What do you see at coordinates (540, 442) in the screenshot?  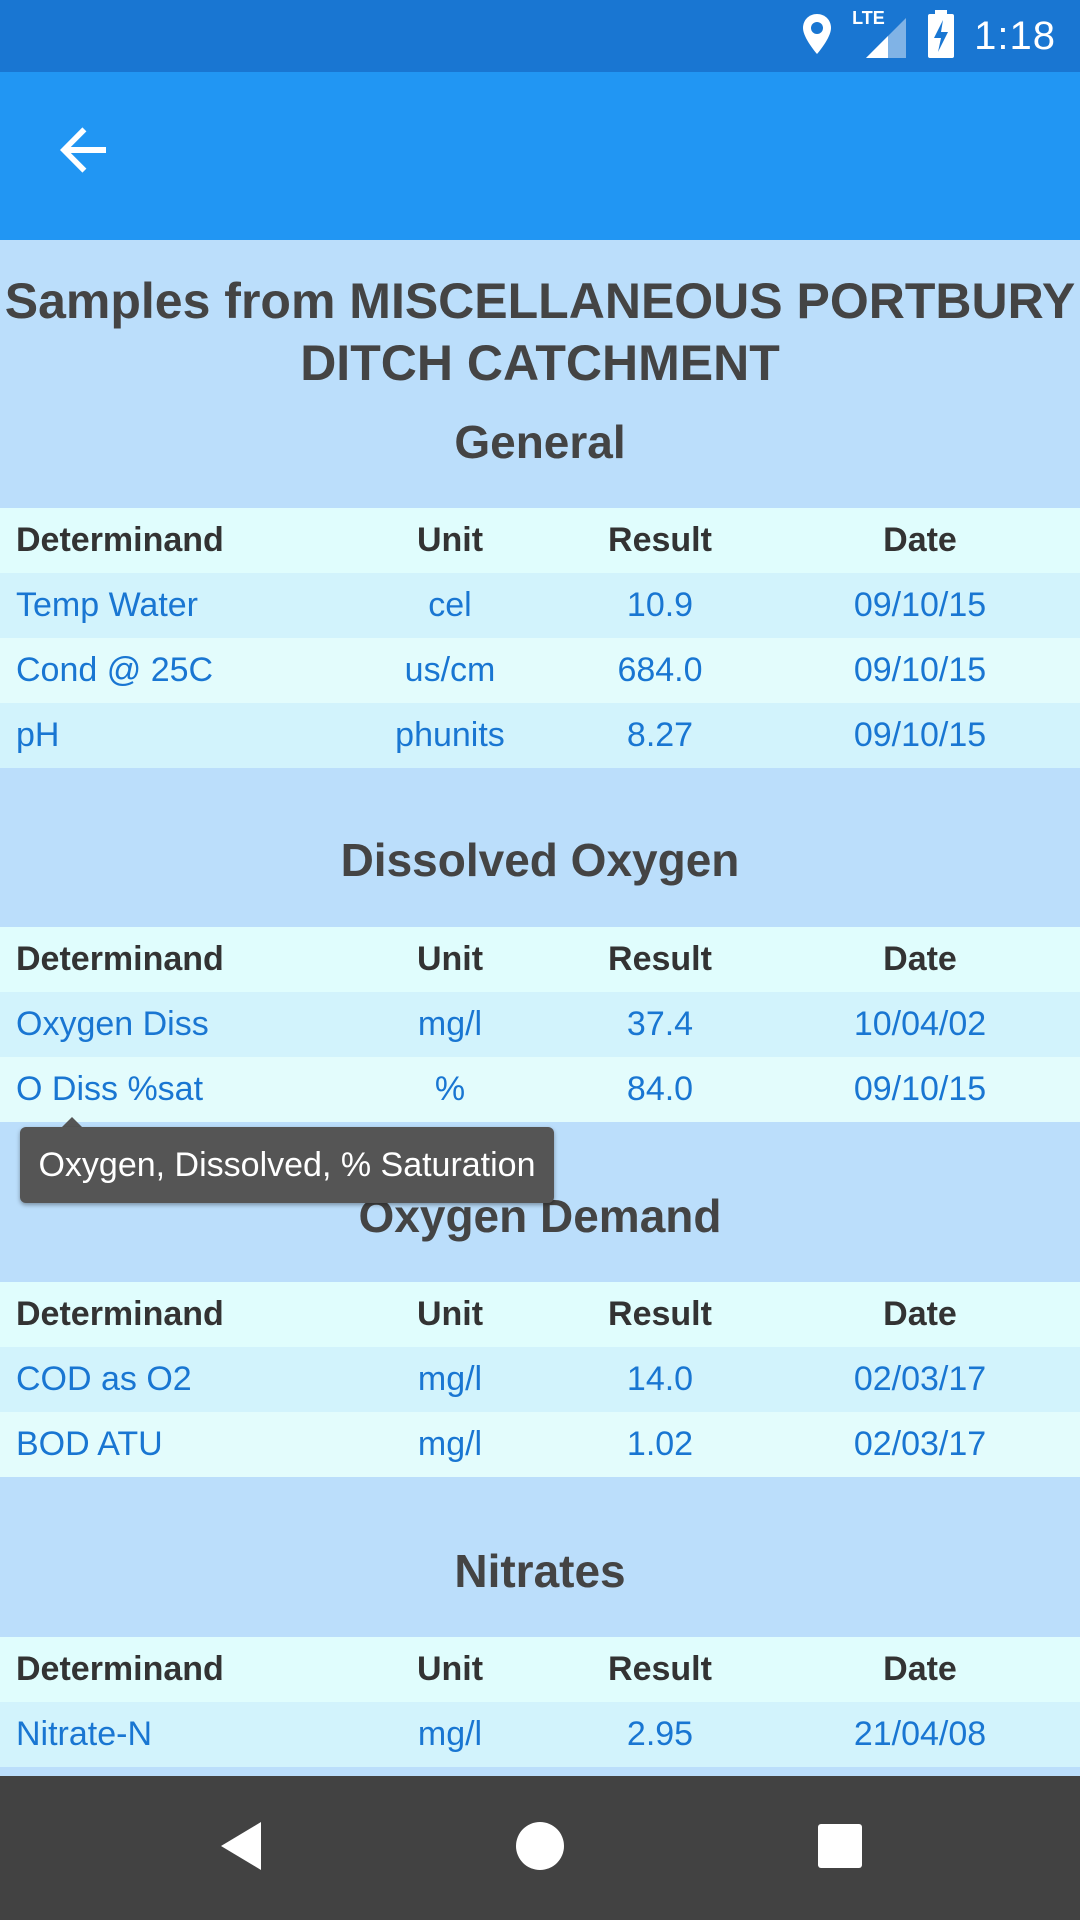 I see `section-title: General` at bounding box center [540, 442].